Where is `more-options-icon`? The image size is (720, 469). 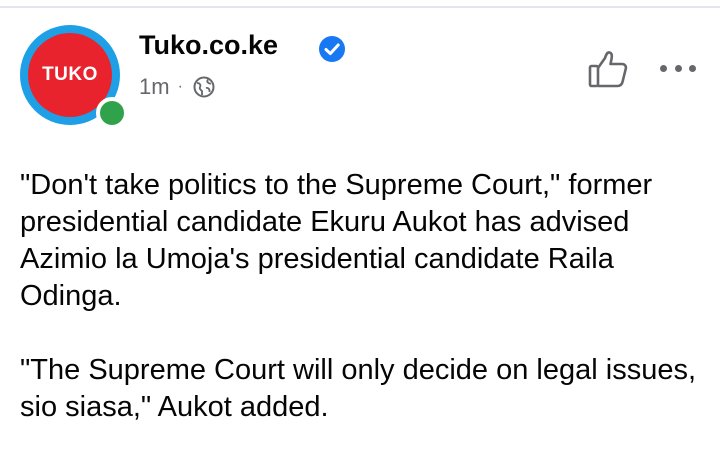 more-options-icon is located at coordinates (678, 68).